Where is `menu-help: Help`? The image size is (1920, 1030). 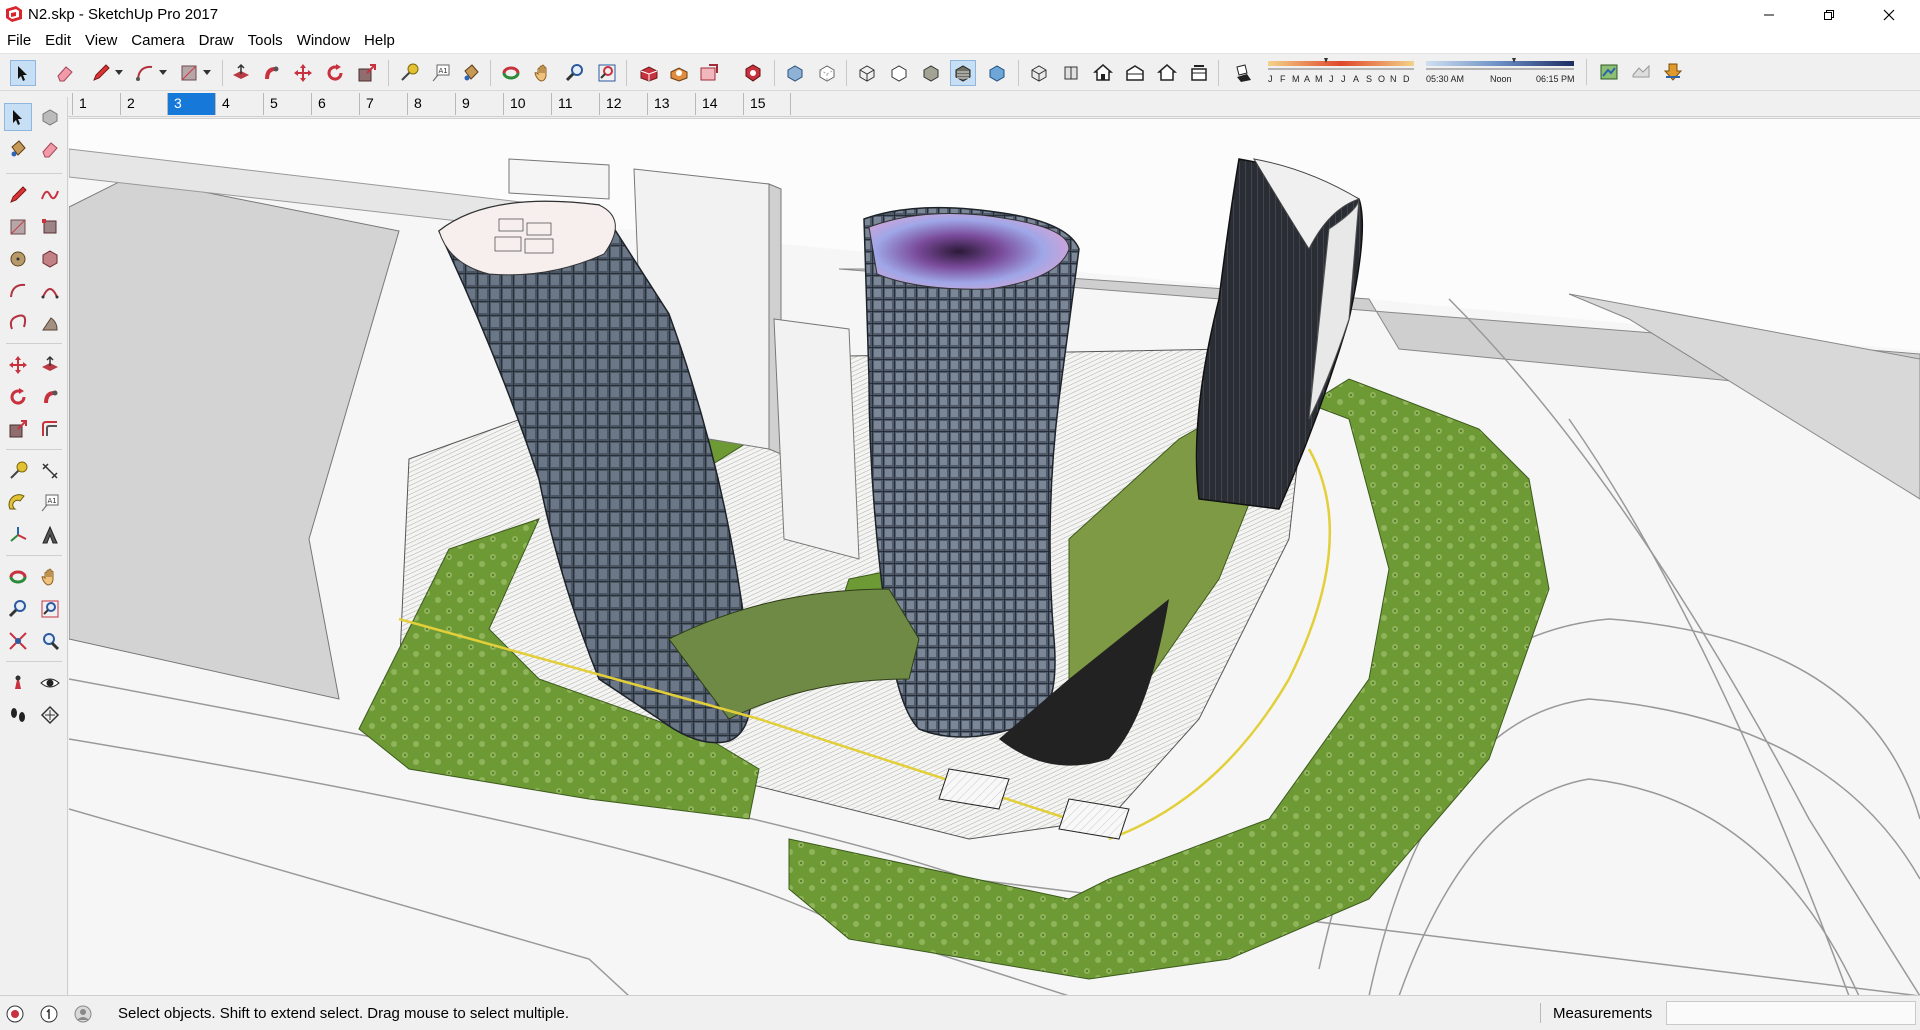 menu-help: Help is located at coordinates (379, 41).